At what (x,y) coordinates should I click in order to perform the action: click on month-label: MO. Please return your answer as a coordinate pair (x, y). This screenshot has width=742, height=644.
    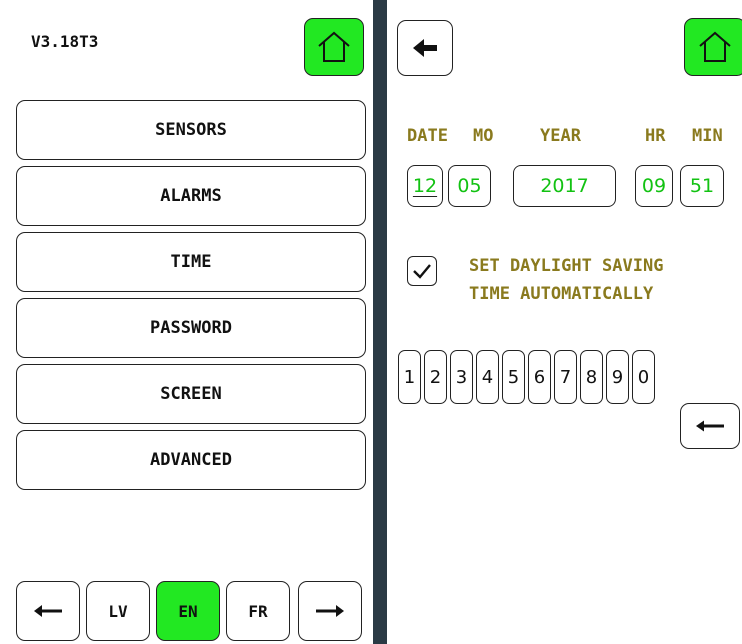
    Looking at the image, I should click on (483, 136).